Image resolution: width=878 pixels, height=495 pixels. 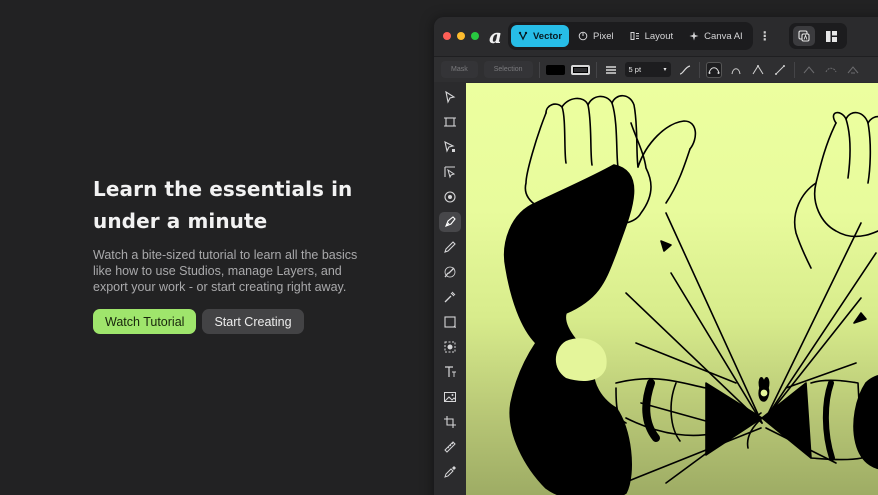 What do you see at coordinates (736, 70) in the screenshot?
I see `smart-mode-icon` at bounding box center [736, 70].